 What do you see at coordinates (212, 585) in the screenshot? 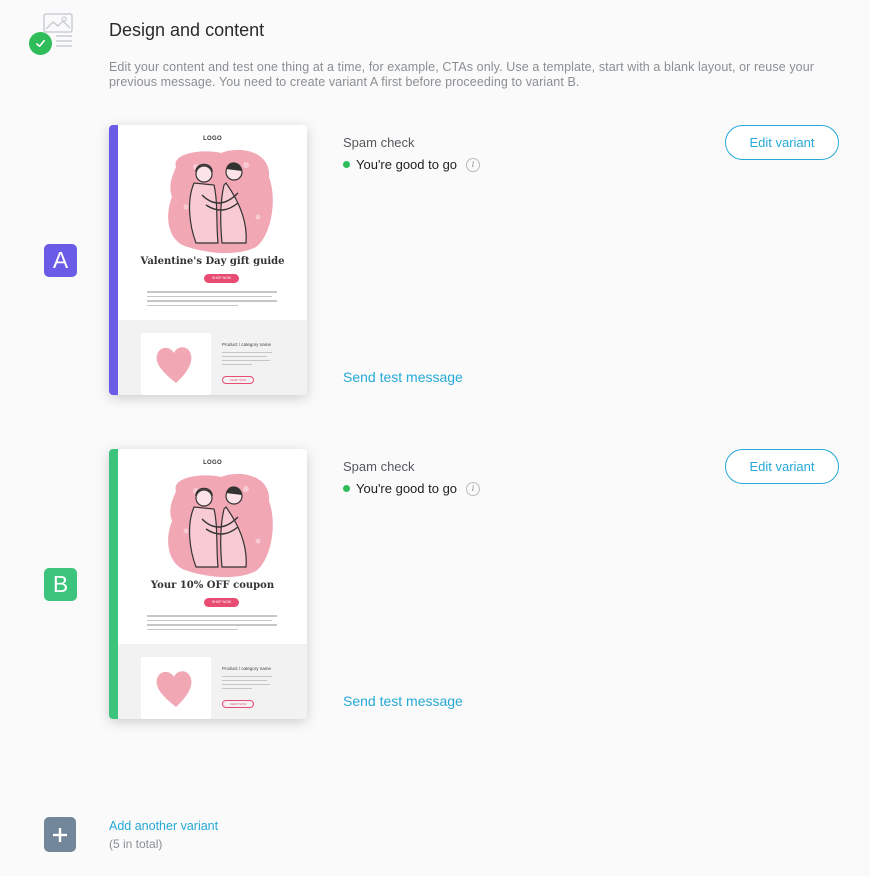
I see `preview-headline: Your 10% OFF coupon` at bounding box center [212, 585].